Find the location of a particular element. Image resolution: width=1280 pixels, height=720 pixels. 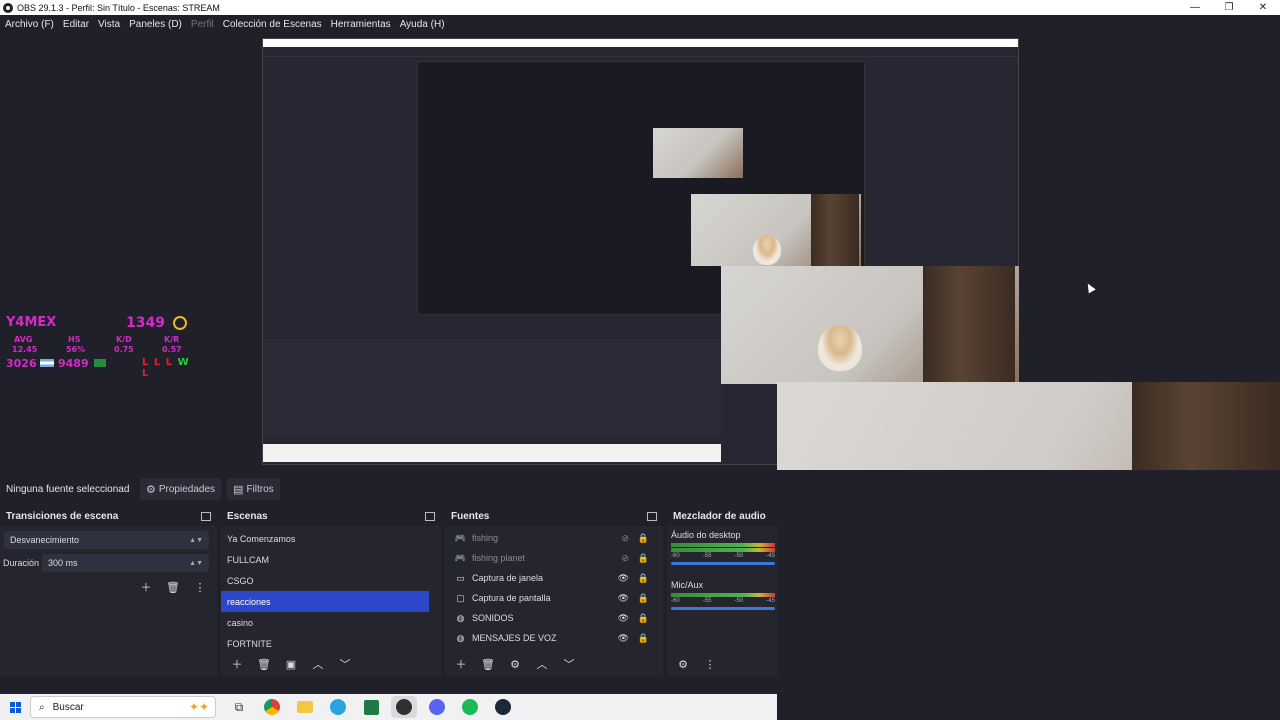

volume-meter is located at coordinates (723, 545).